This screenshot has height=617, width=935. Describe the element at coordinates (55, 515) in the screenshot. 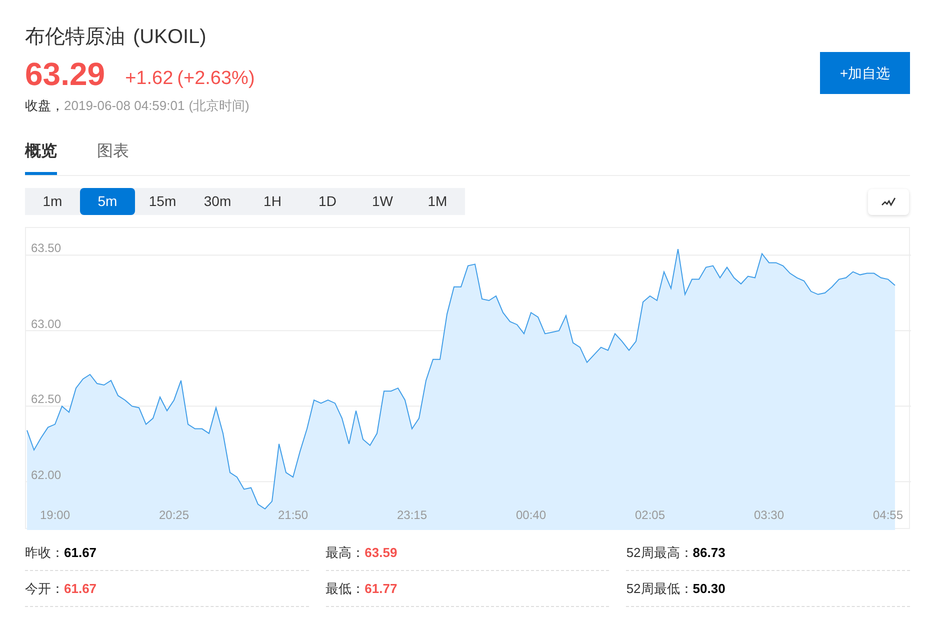

I see `x-axis-label: 19:00` at that location.